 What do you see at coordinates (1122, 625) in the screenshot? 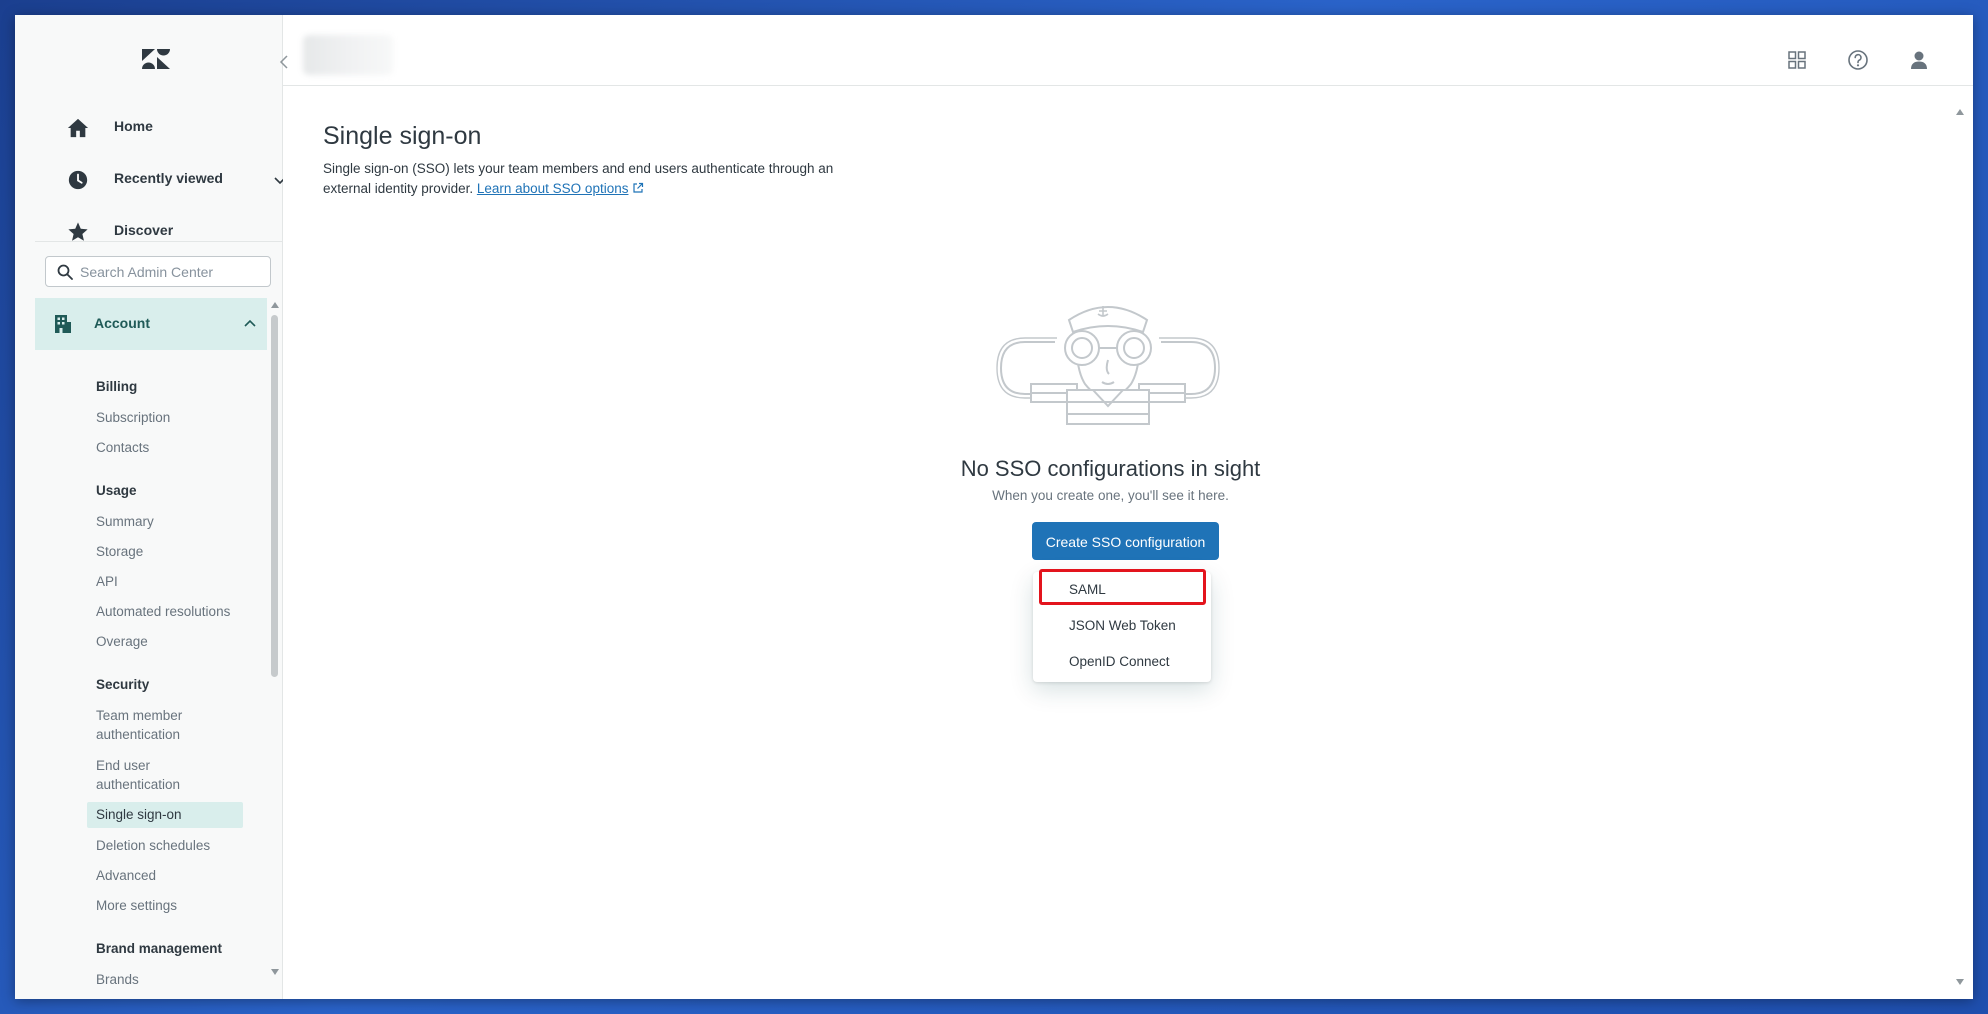
I see `dropdown-item-json-web-token: JSON Web Token` at bounding box center [1122, 625].